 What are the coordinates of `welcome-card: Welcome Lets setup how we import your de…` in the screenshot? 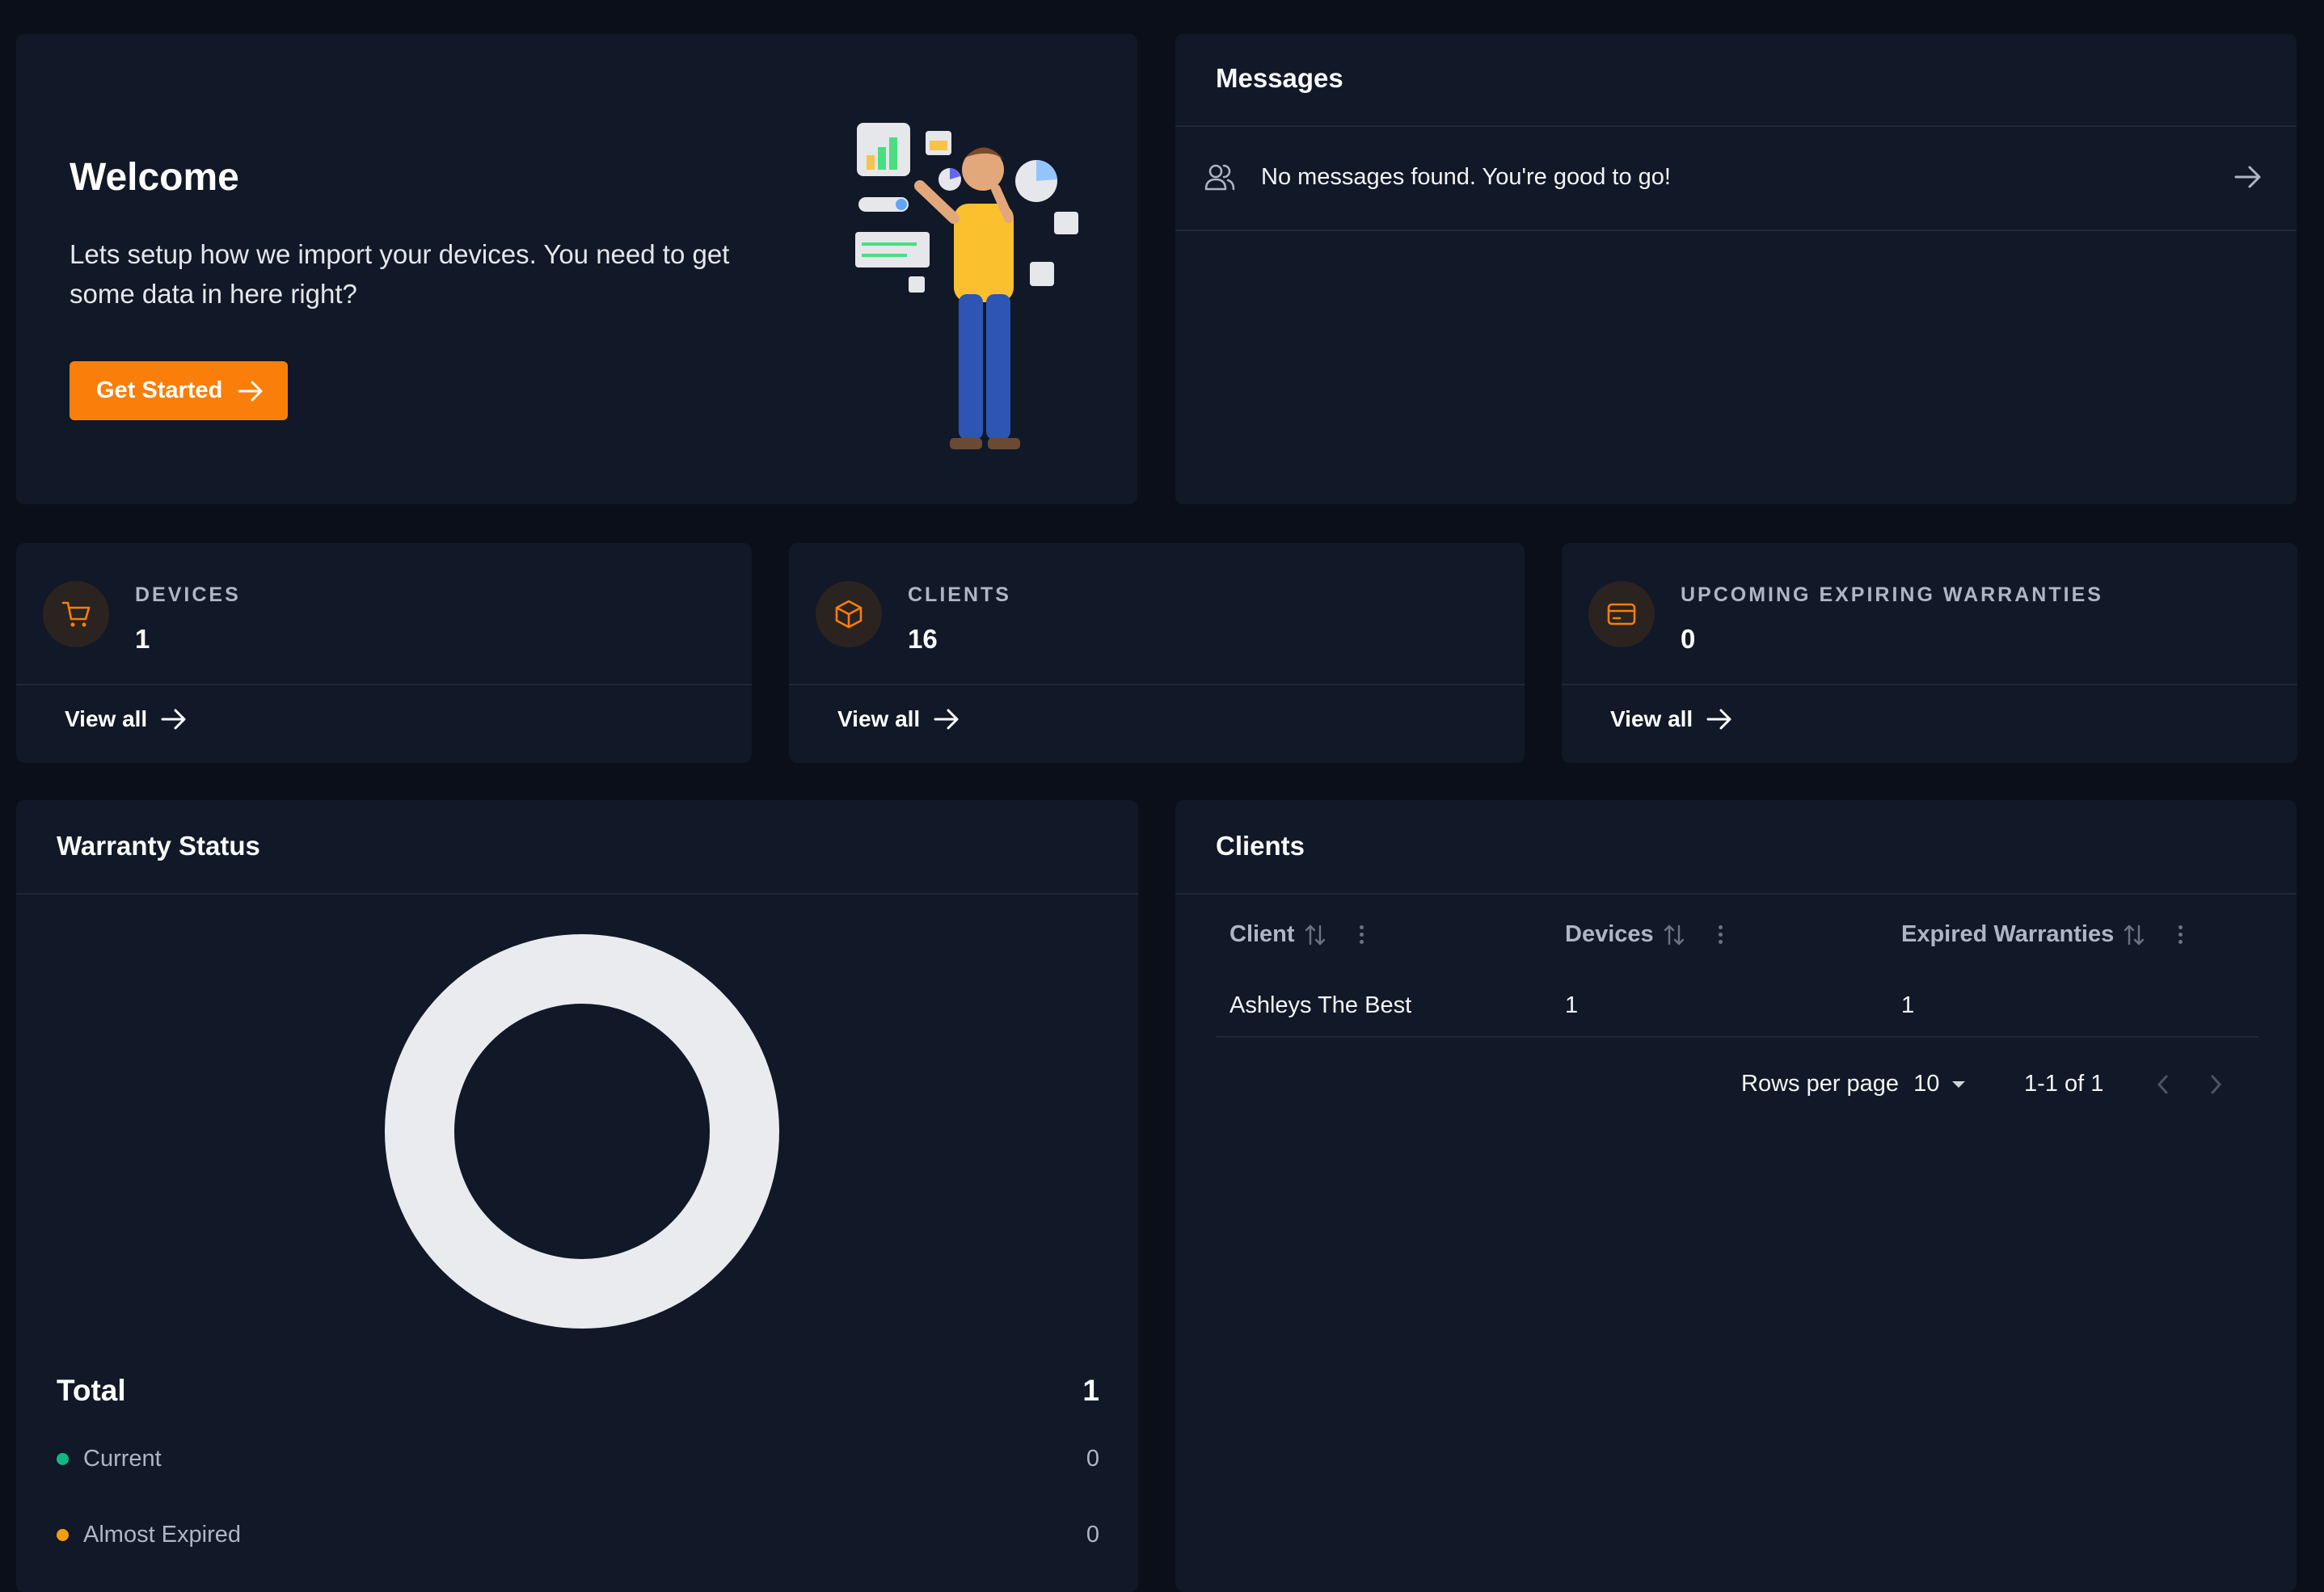 It's located at (576, 269).